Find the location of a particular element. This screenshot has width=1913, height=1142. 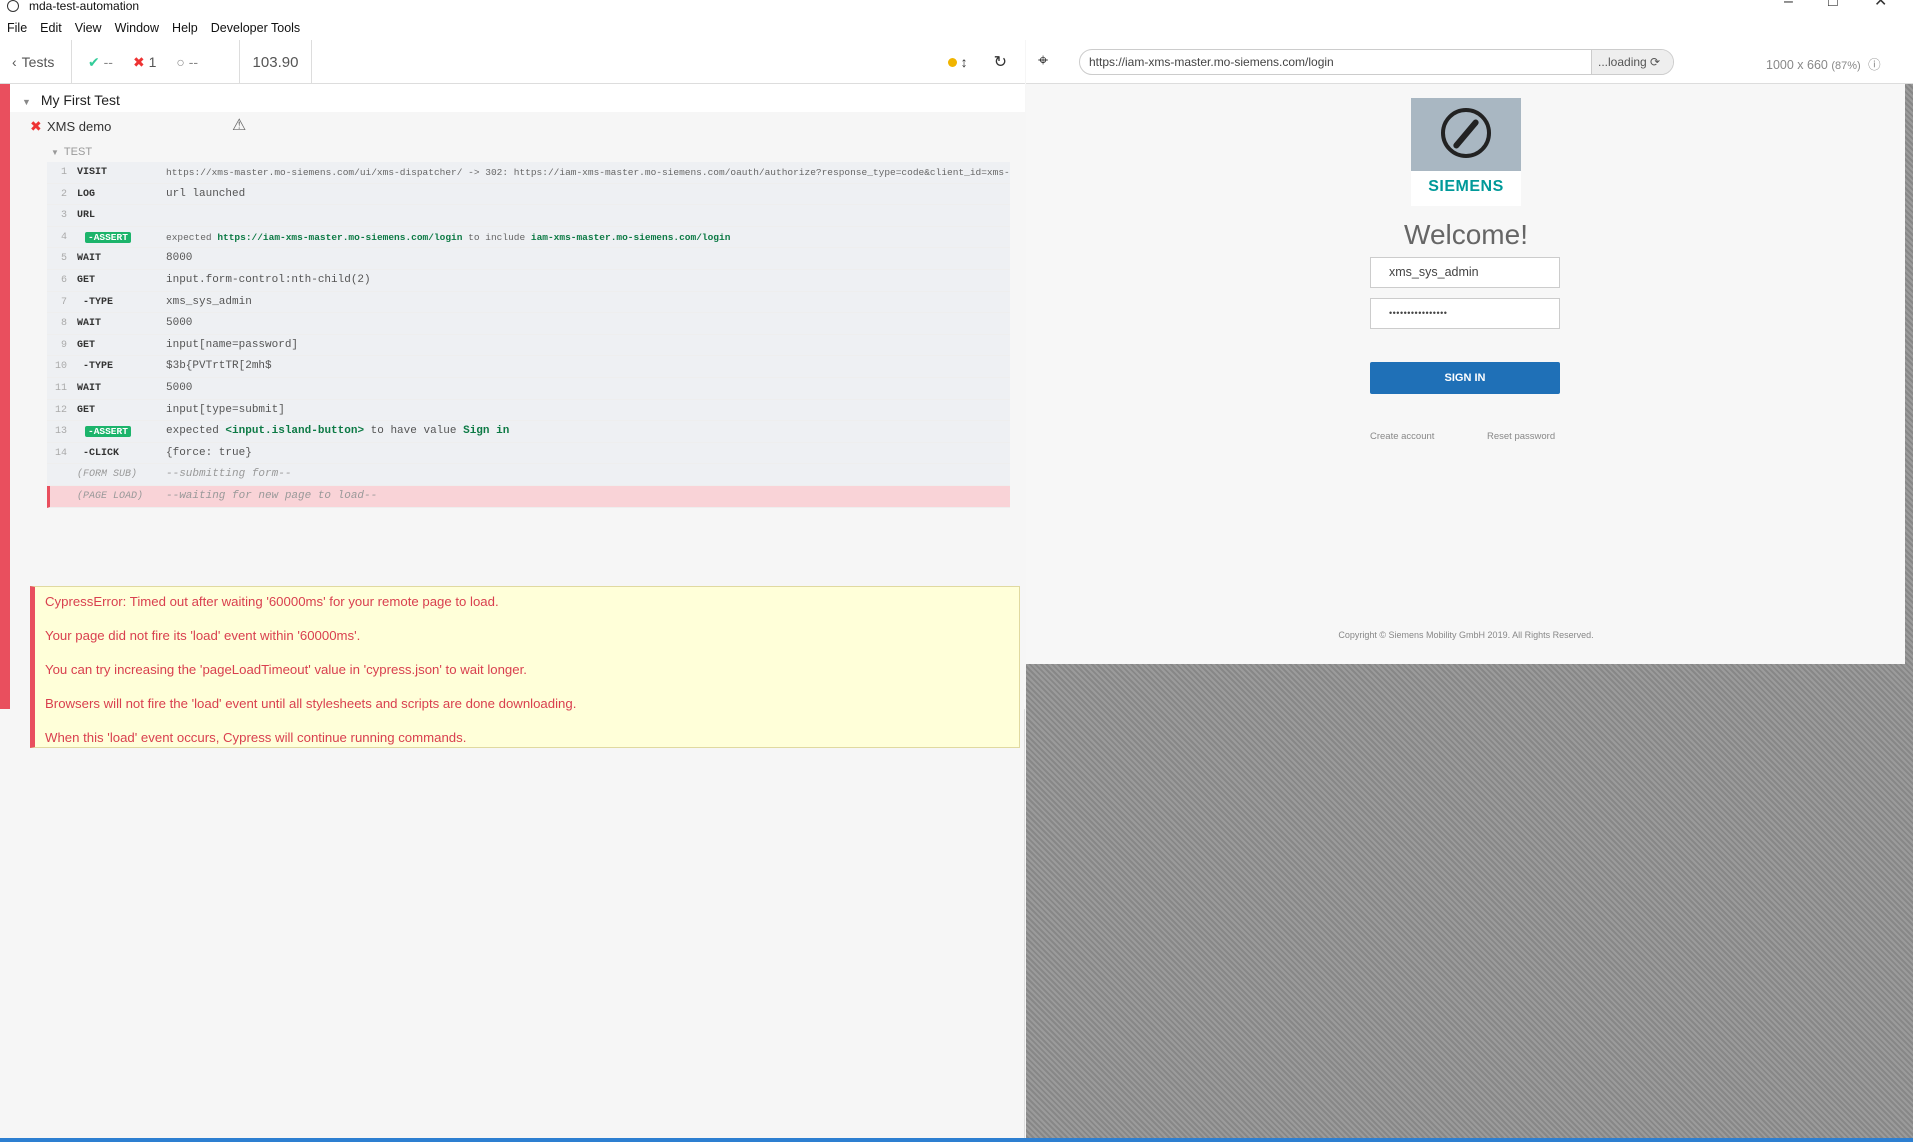

command-row: 7 -TYPE xms_sys_admin is located at coordinates (528, 302).